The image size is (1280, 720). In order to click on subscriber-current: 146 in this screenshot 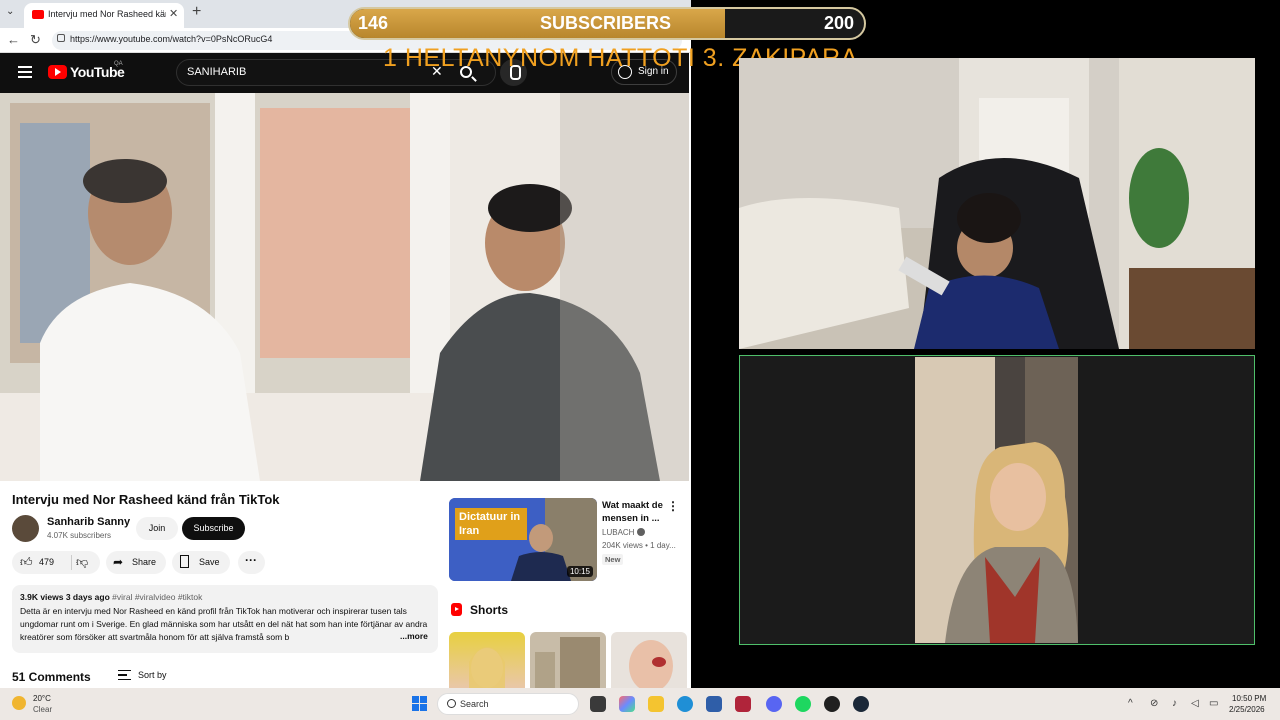, I will do `click(373, 23)`.